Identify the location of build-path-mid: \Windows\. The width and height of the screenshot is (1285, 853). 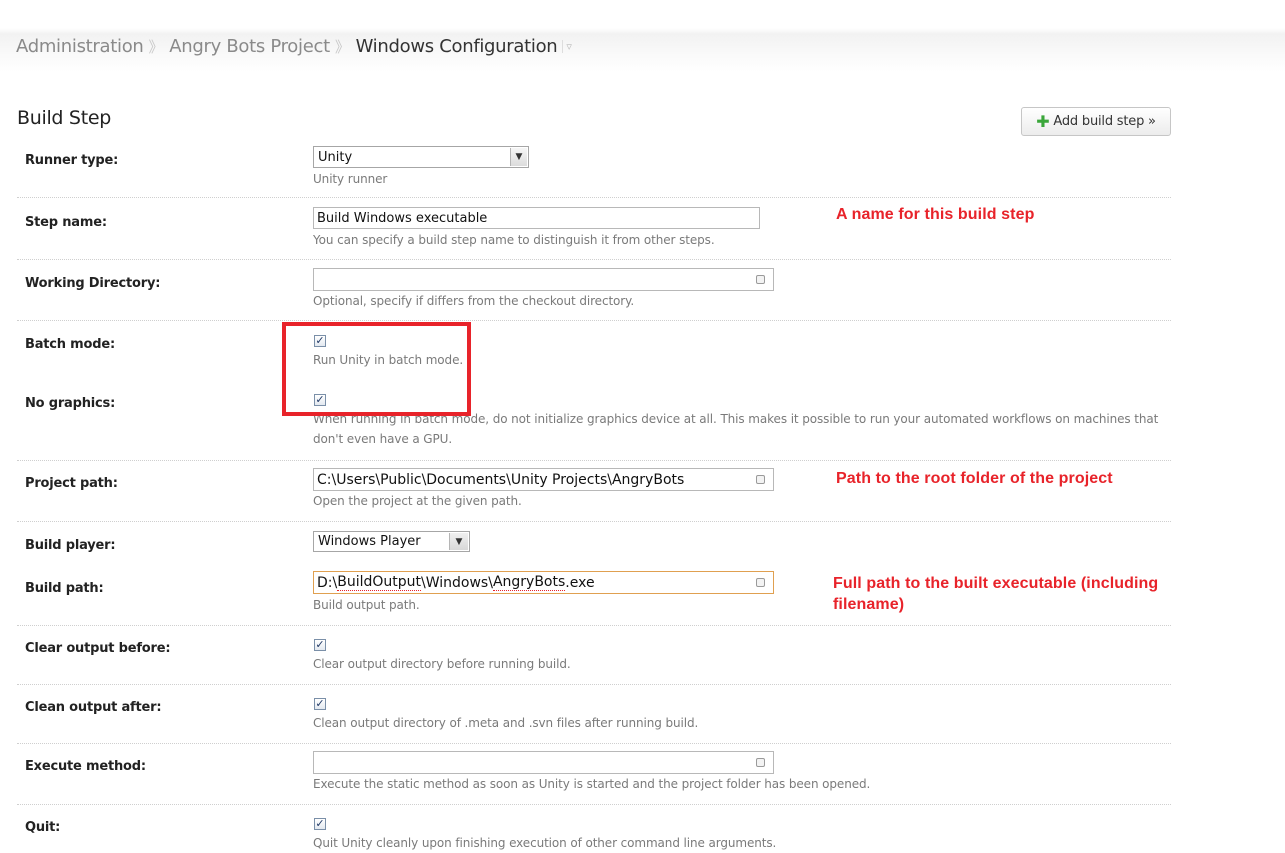
(457, 582).